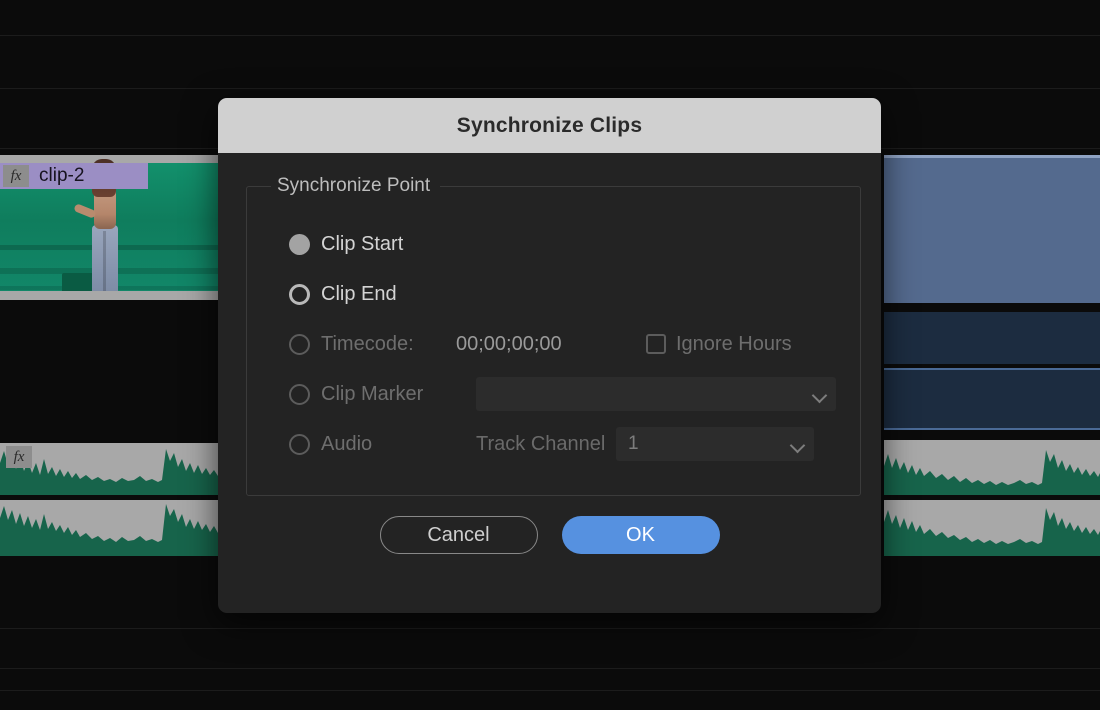 The height and width of the screenshot is (710, 1100). Describe the element at coordinates (362, 243) in the screenshot. I see `option-label-clip-start: Clip Start` at that location.